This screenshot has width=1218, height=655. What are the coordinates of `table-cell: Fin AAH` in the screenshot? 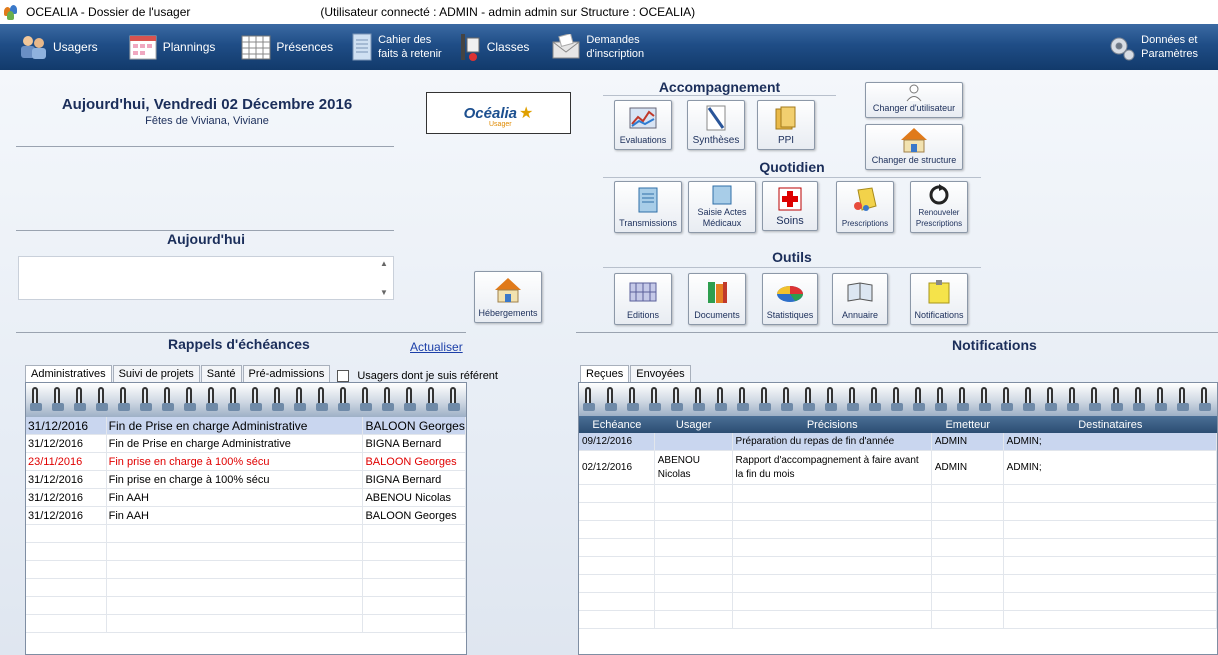 It's located at (235, 497).